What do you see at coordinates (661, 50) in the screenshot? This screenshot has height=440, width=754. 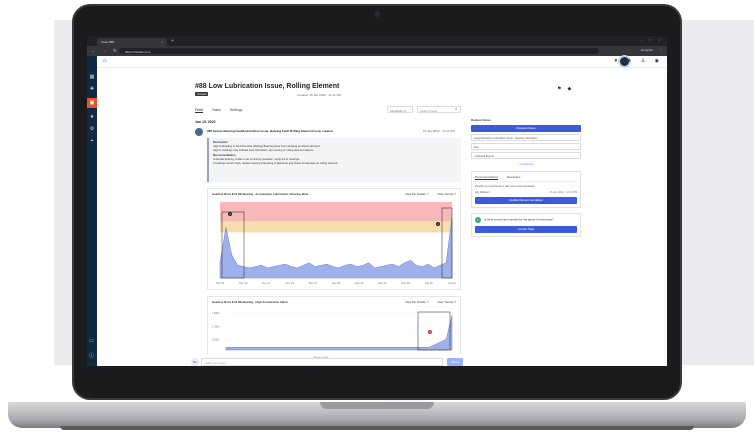 I see `browser-menu-icon: ⋮` at bounding box center [661, 50].